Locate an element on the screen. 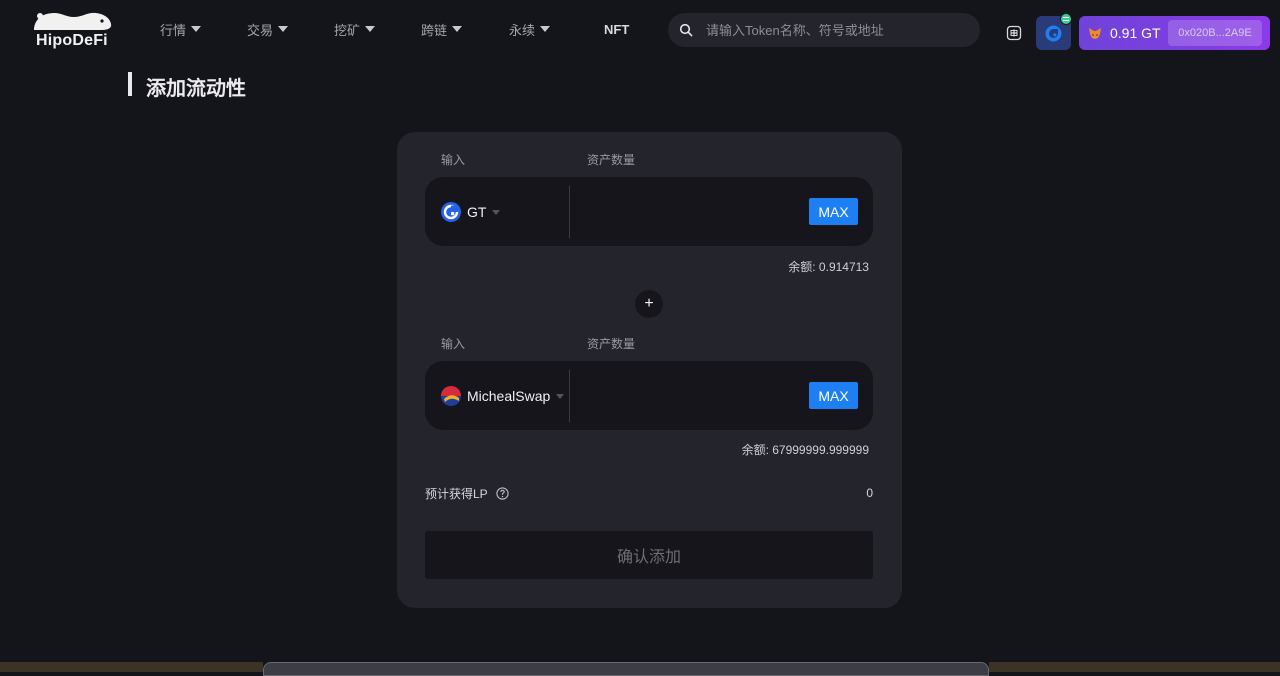 This screenshot has width=1280, height=676. nav-cross-chain-label: 跨链 is located at coordinates (434, 30).